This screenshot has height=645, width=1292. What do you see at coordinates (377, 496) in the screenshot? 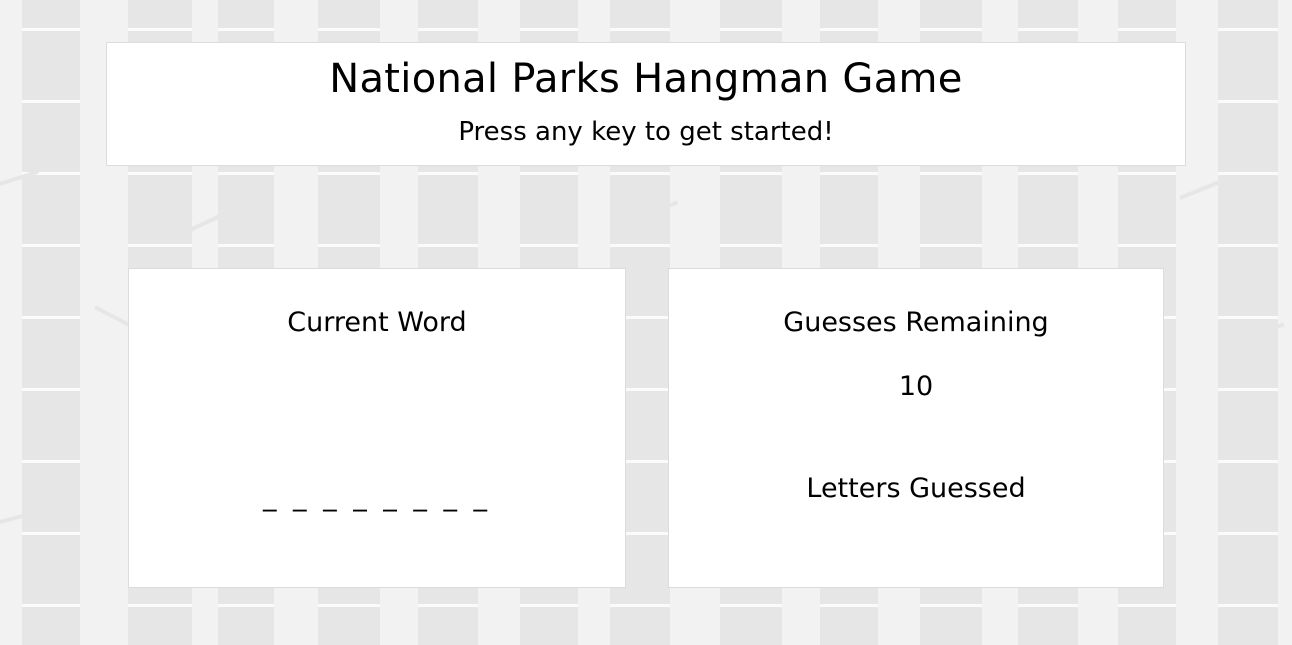
I see `word-blanks: _ _ _ _ _ _ _ _` at bounding box center [377, 496].